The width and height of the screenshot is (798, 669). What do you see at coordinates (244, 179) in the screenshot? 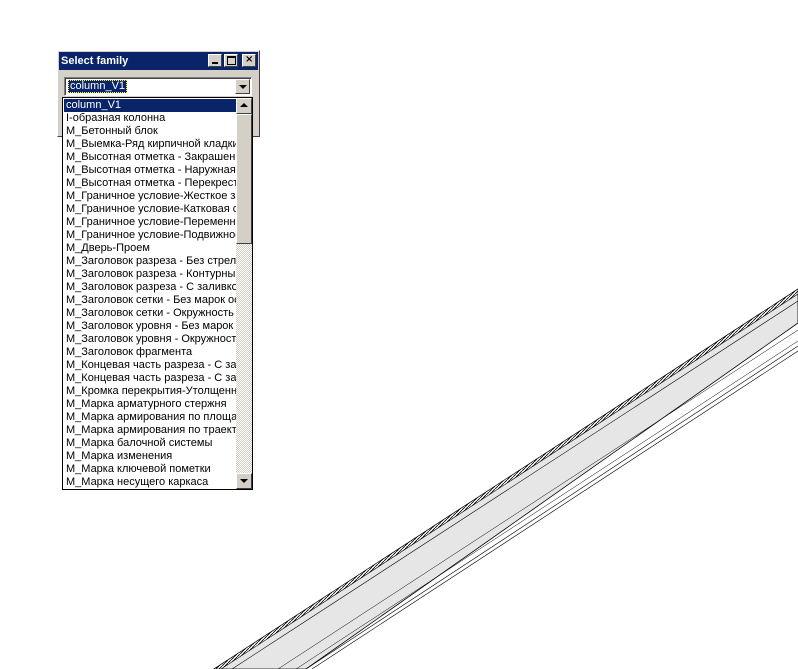
I see `scrollbar-thumb` at bounding box center [244, 179].